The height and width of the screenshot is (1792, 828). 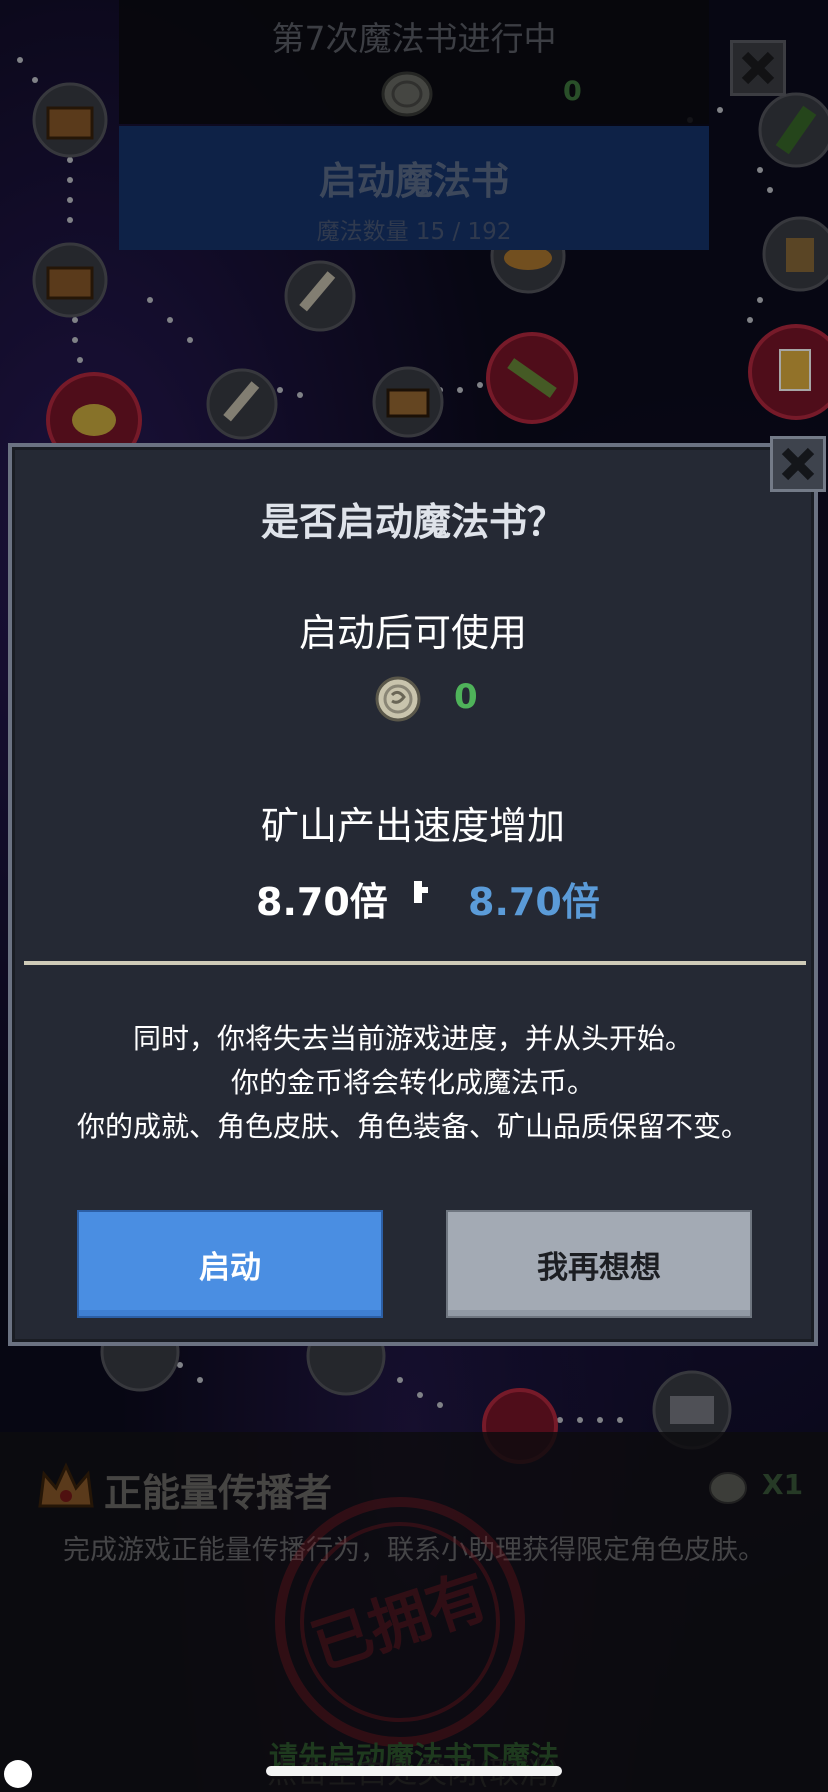 What do you see at coordinates (412, 826) in the screenshot?
I see `mine-speed-label: 矿山产出速度增加` at bounding box center [412, 826].